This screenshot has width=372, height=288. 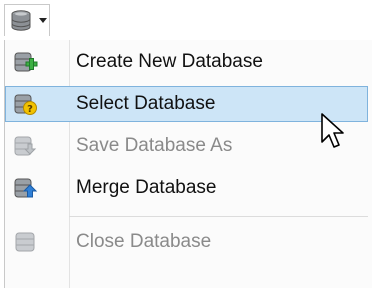 What do you see at coordinates (144, 241) in the screenshot?
I see `menu-item-label: Close Database` at bounding box center [144, 241].